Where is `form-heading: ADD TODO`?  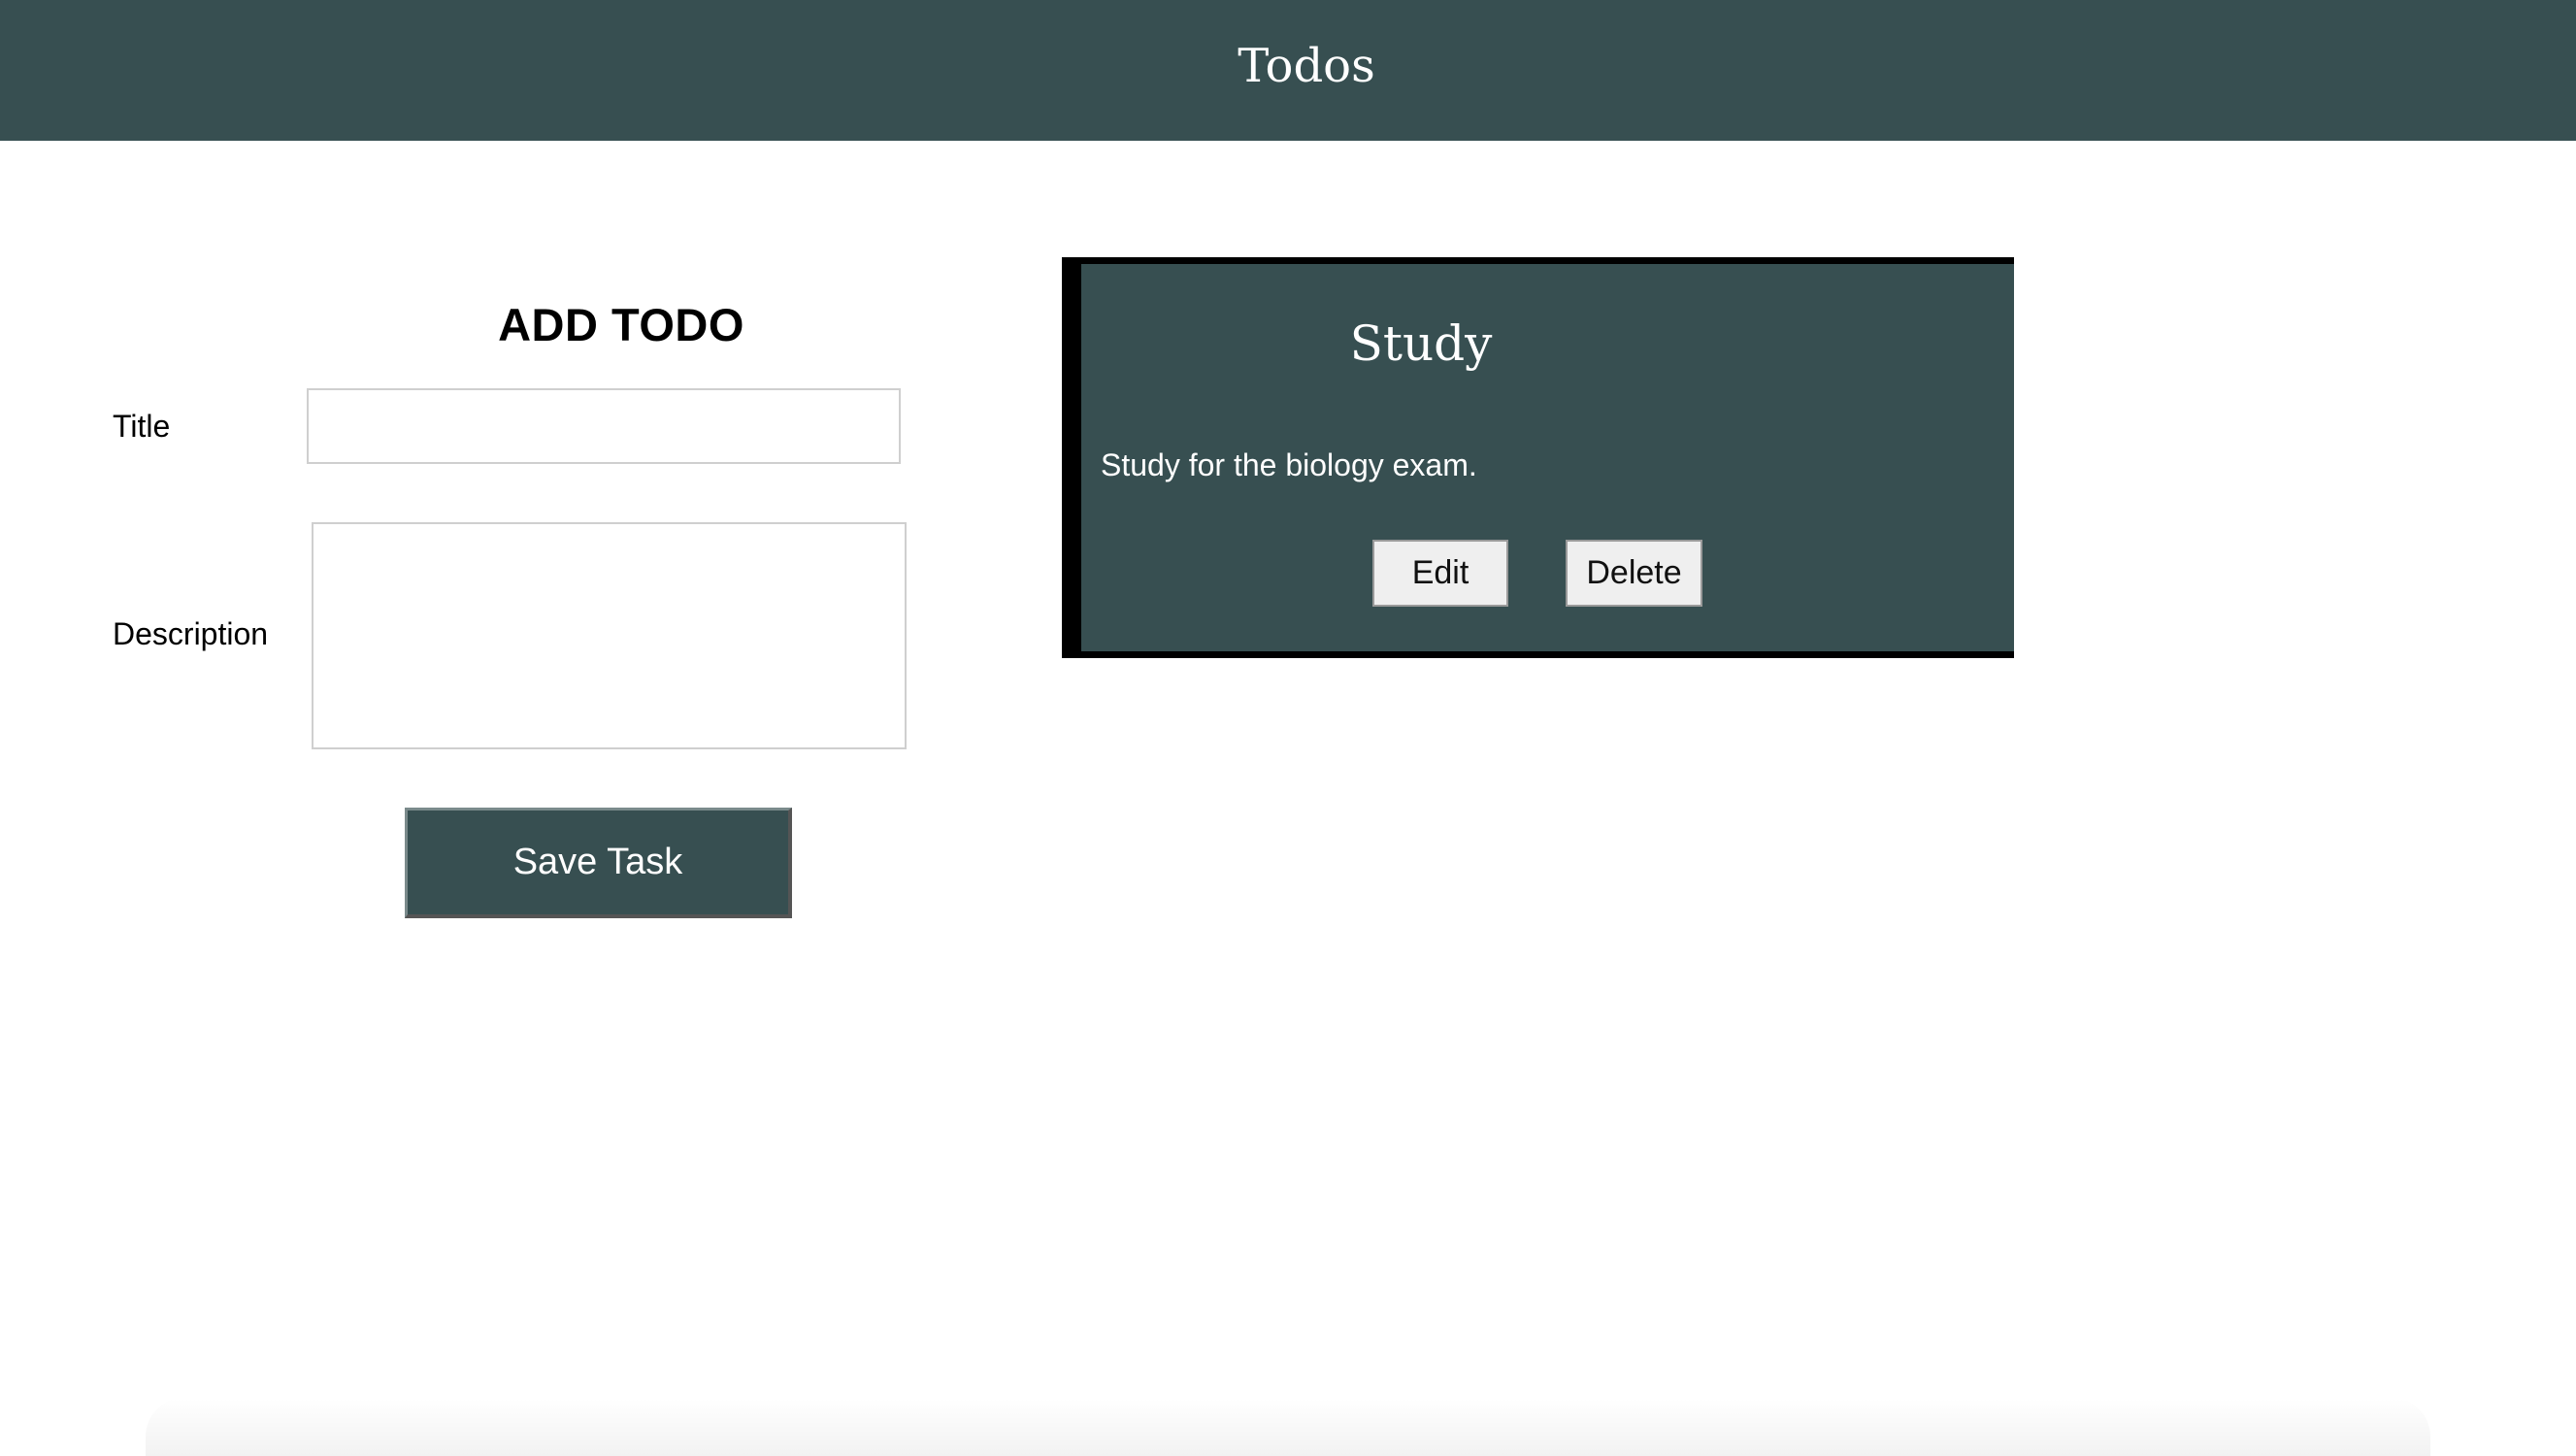 form-heading: ADD TODO is located at coordinates (621, 324).